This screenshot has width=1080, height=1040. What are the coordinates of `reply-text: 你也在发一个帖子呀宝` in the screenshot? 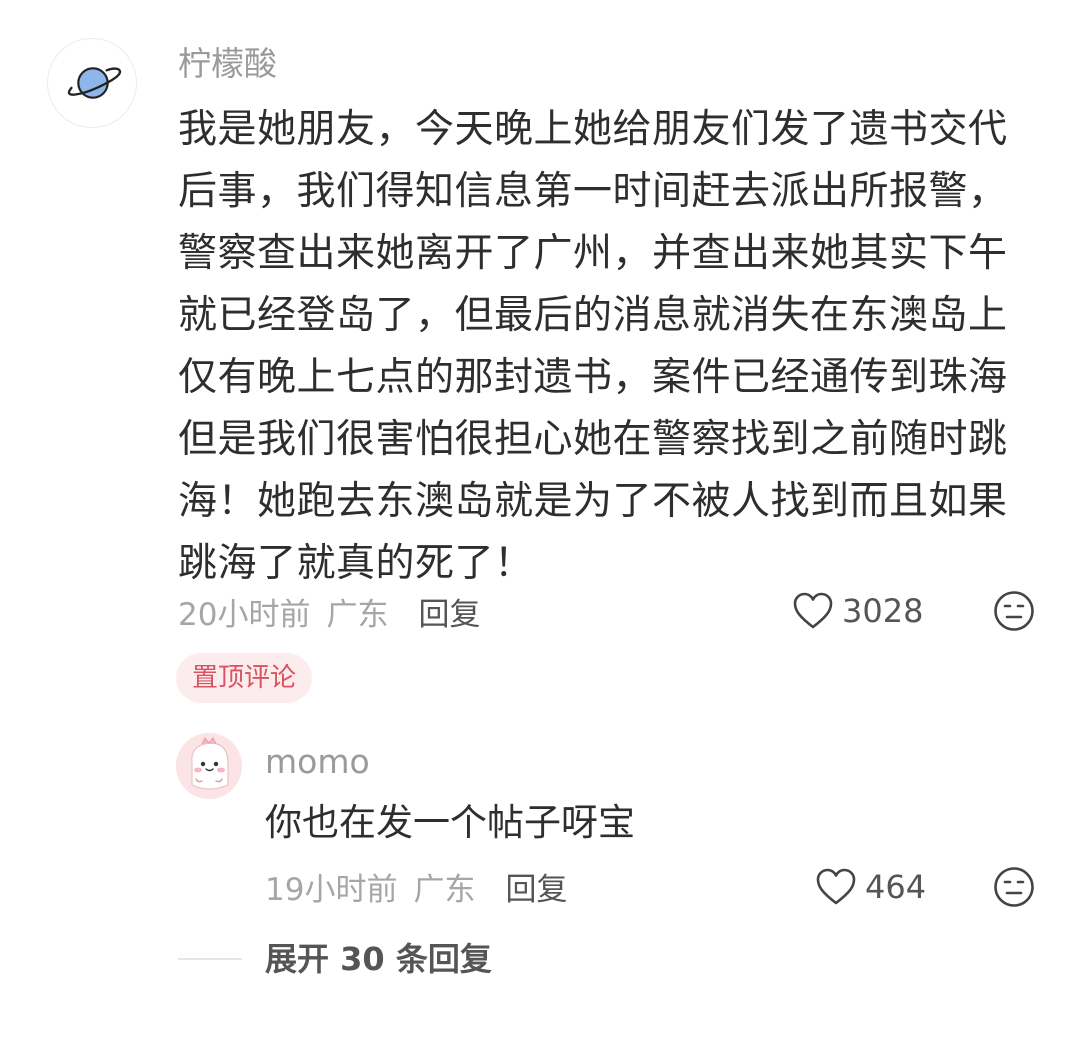 It's located at (450, 822).